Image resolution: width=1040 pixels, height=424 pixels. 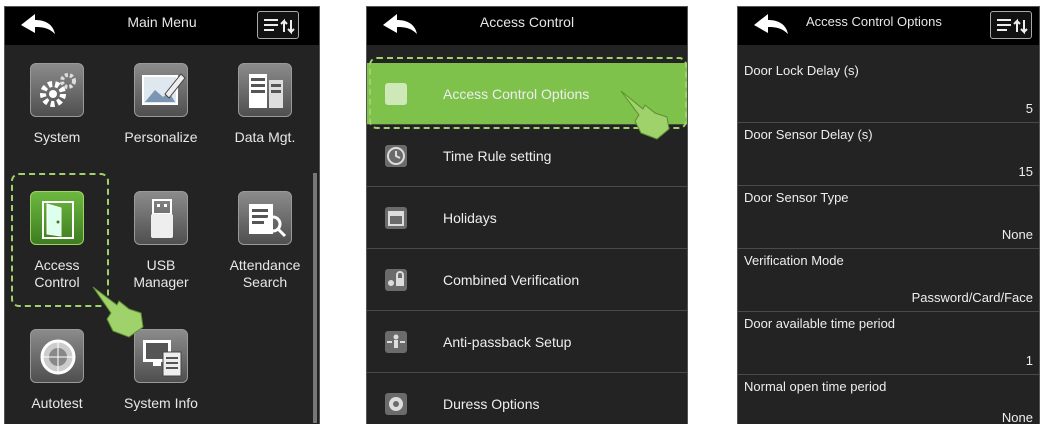 What do you see at coordinates (396, 280) in the screenshot?
I see `lock-icon` at bounding box center [396, 280].